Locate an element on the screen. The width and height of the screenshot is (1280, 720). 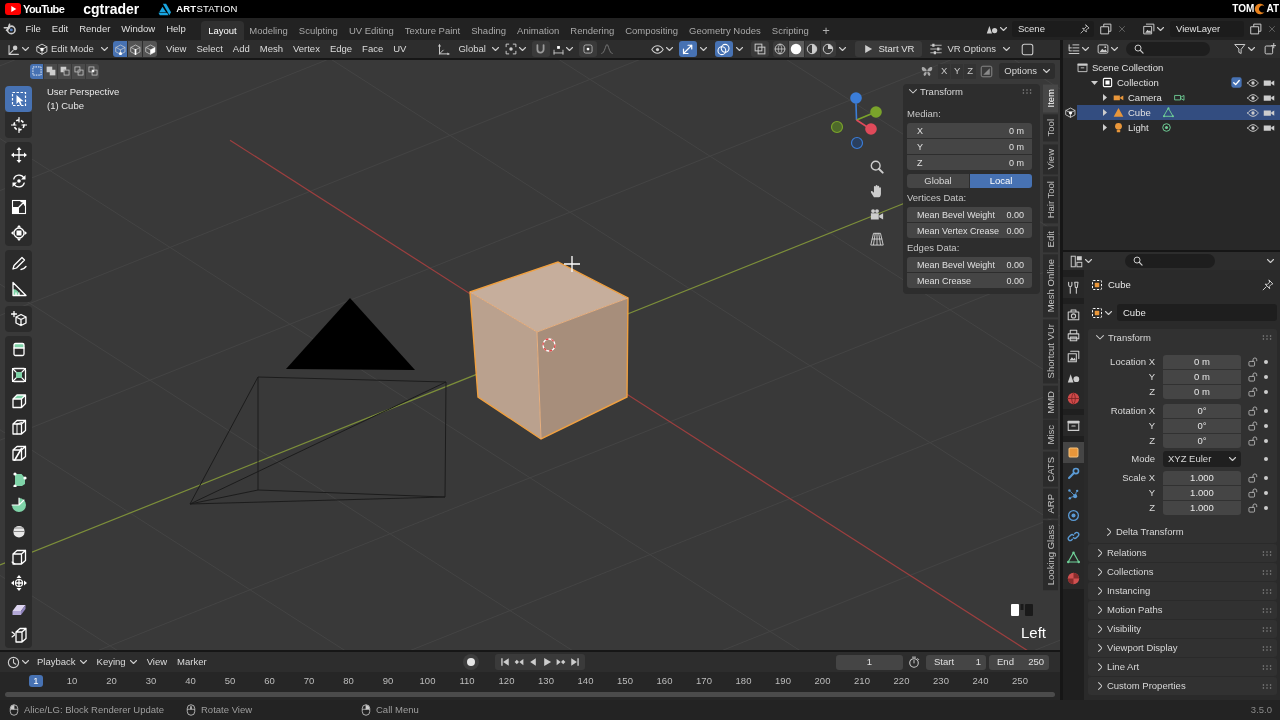
view-filter-dropdown is located at coordinates (1107, 49).